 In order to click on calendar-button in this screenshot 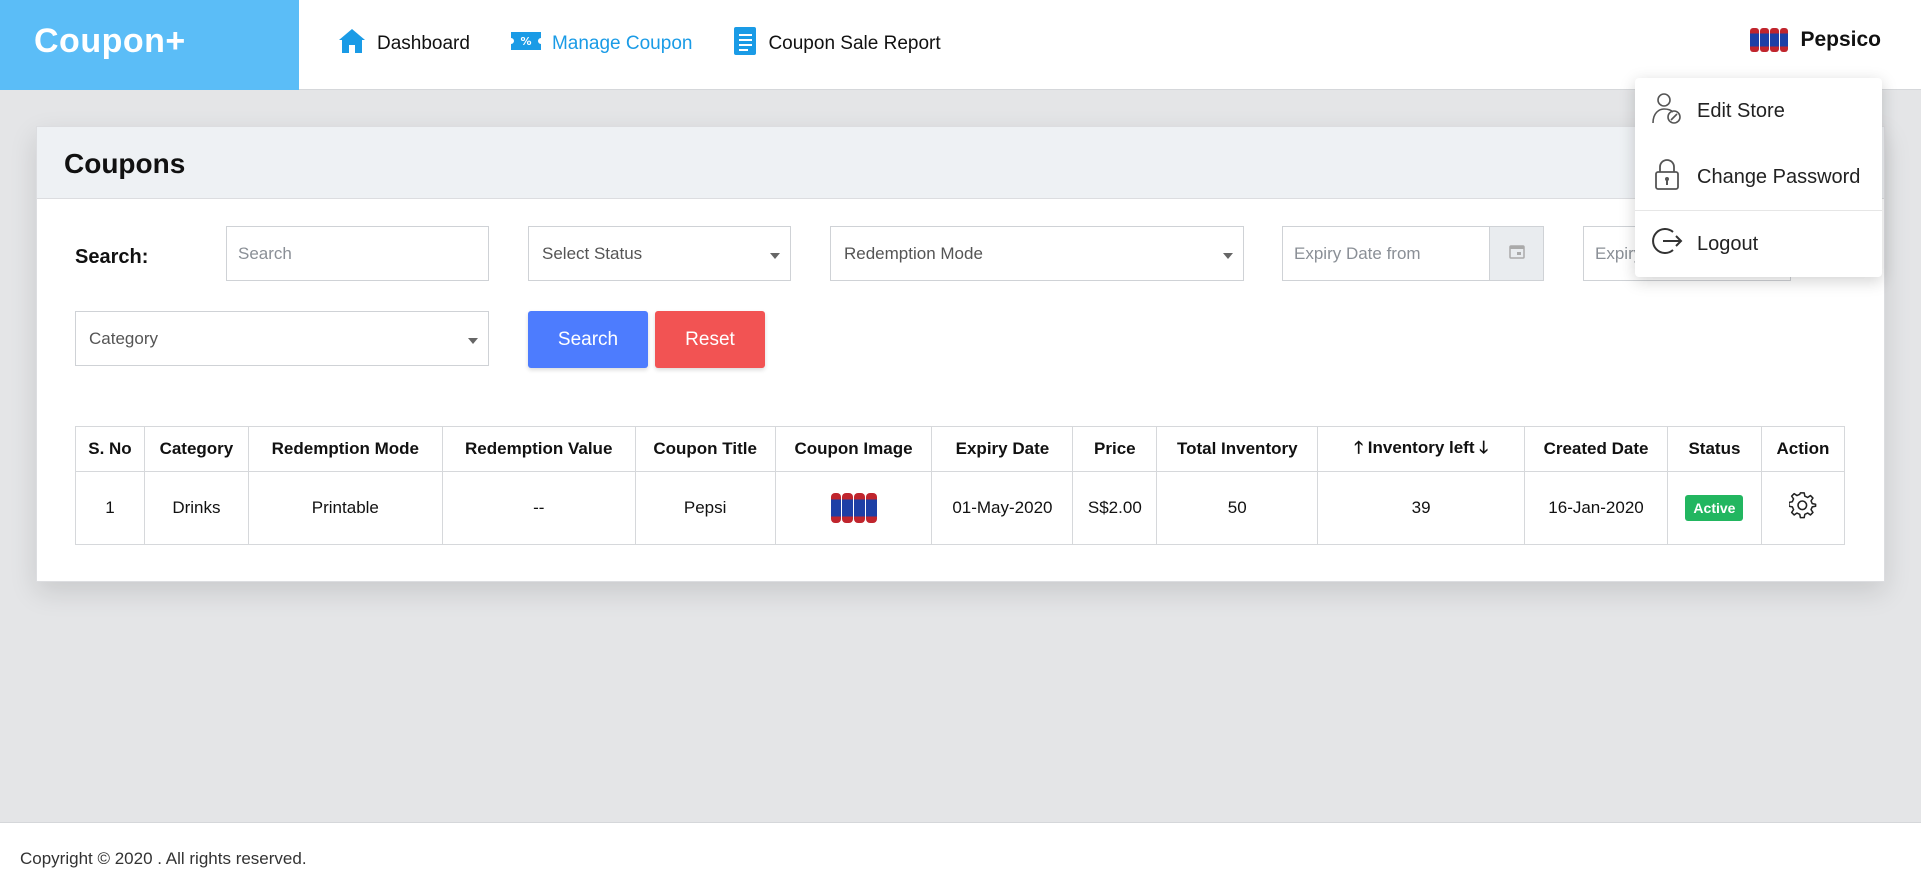, I will do `click(1516, 253)`.